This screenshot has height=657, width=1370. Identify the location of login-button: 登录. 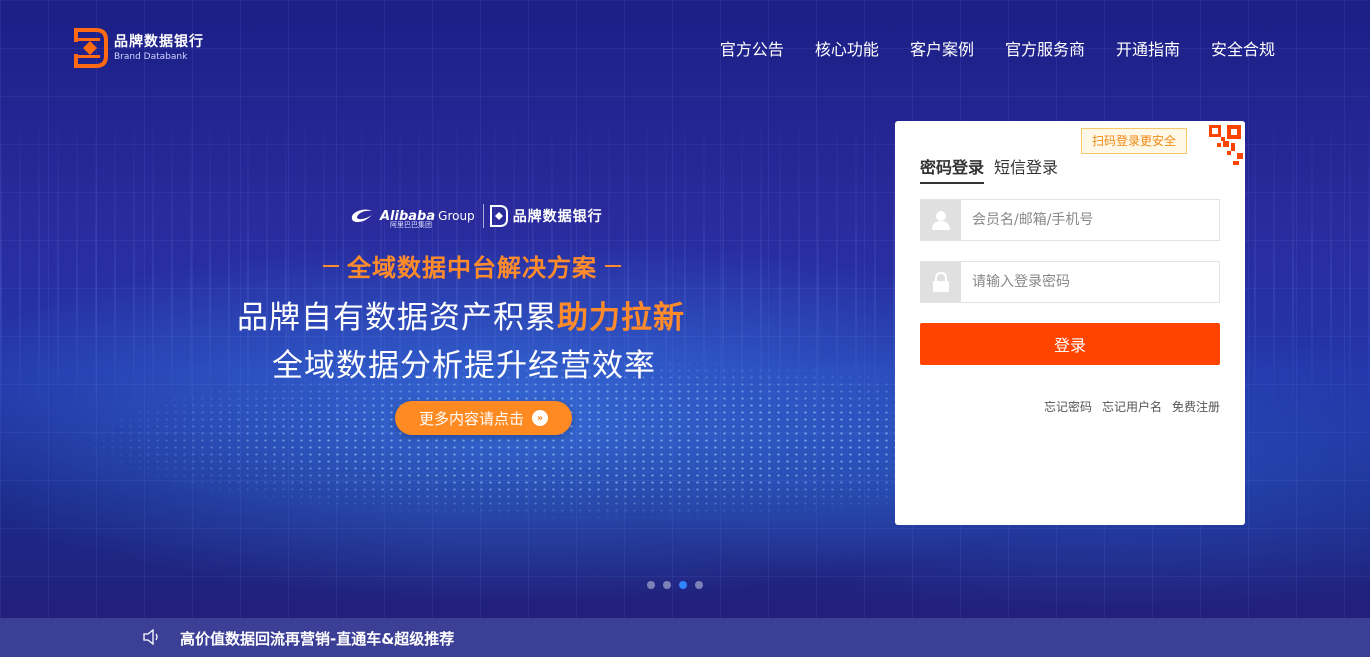
(1070, 344).